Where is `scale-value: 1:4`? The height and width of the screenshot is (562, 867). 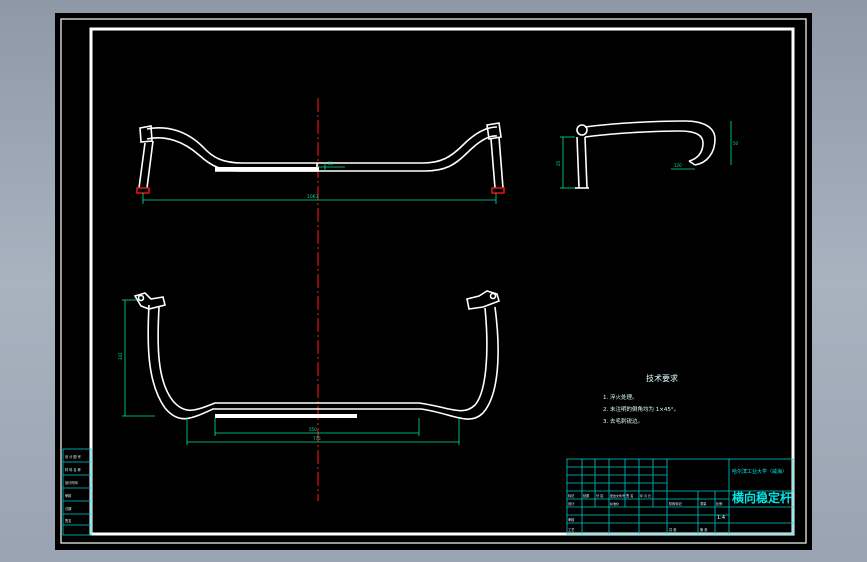 scale-value: 1:4 is located at coordinates (721, 518).